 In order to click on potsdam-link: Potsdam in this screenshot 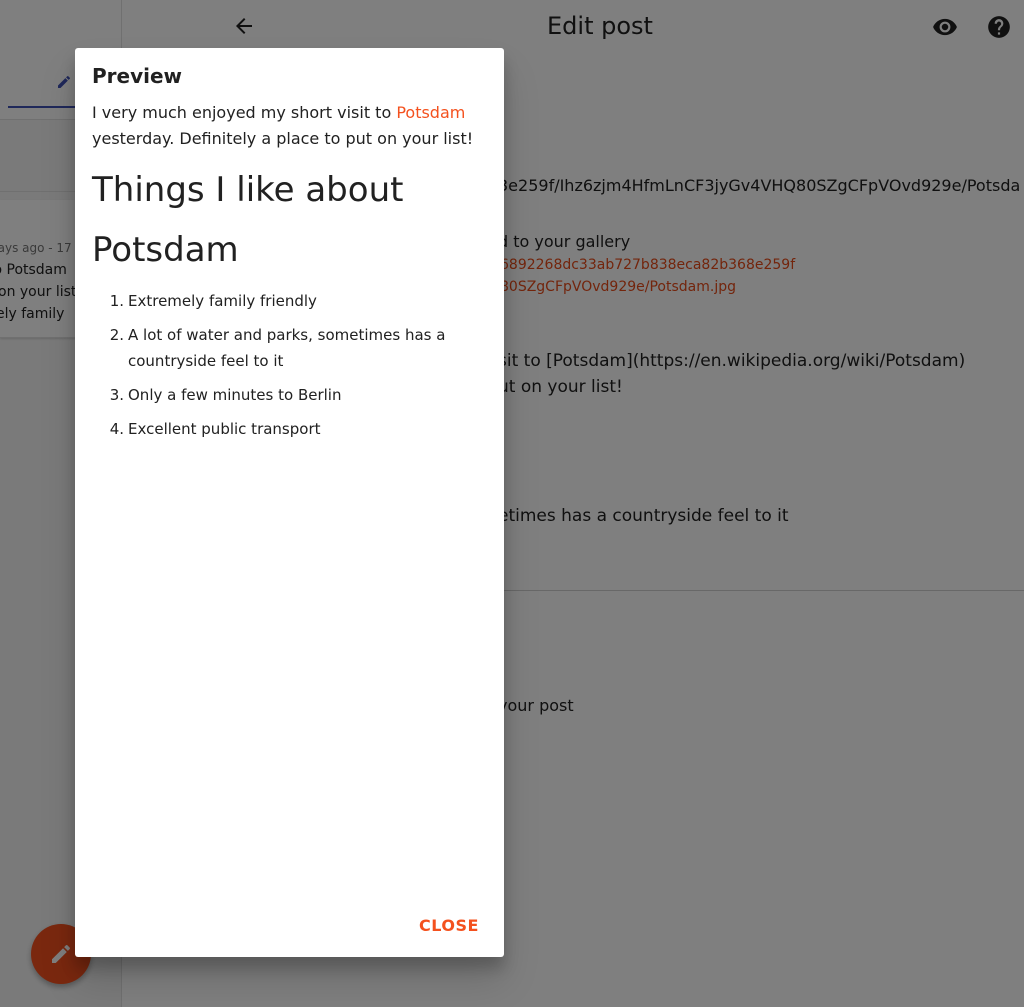, I will do `click(430, 112)`.